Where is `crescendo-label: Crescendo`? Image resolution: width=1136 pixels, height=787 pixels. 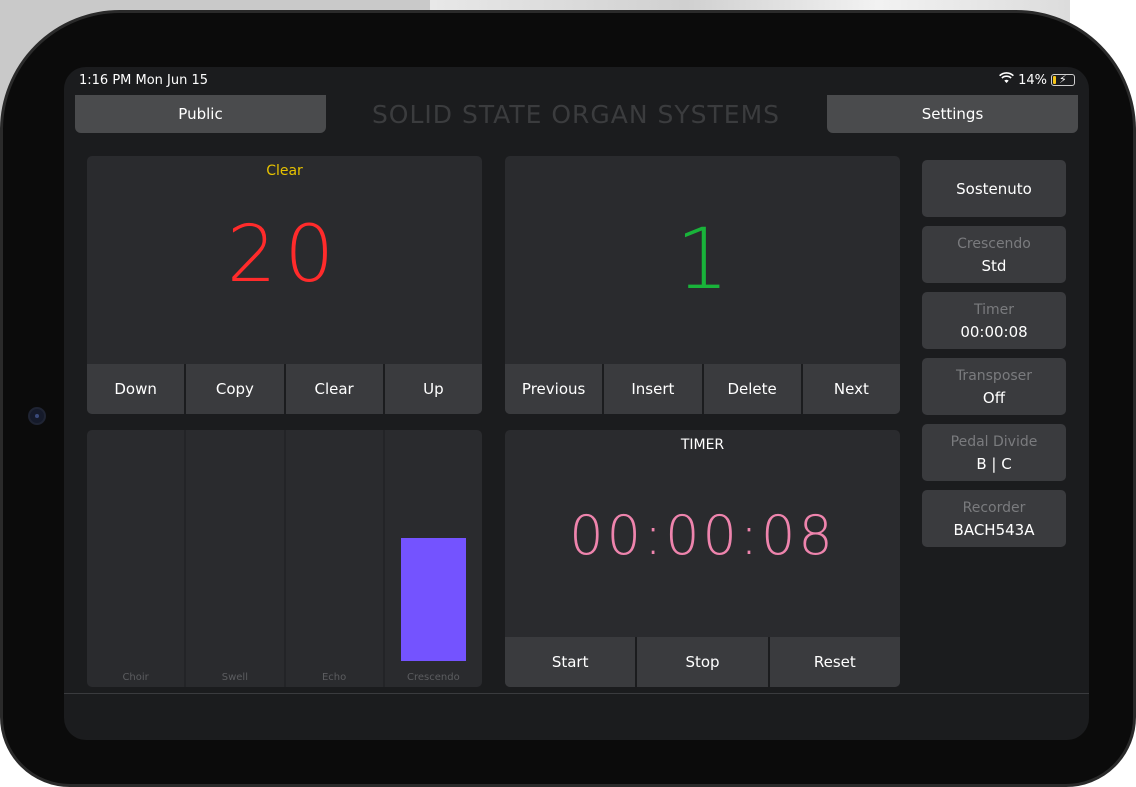 crescendo-label: Crescendo is located at coordinates (994, 243).